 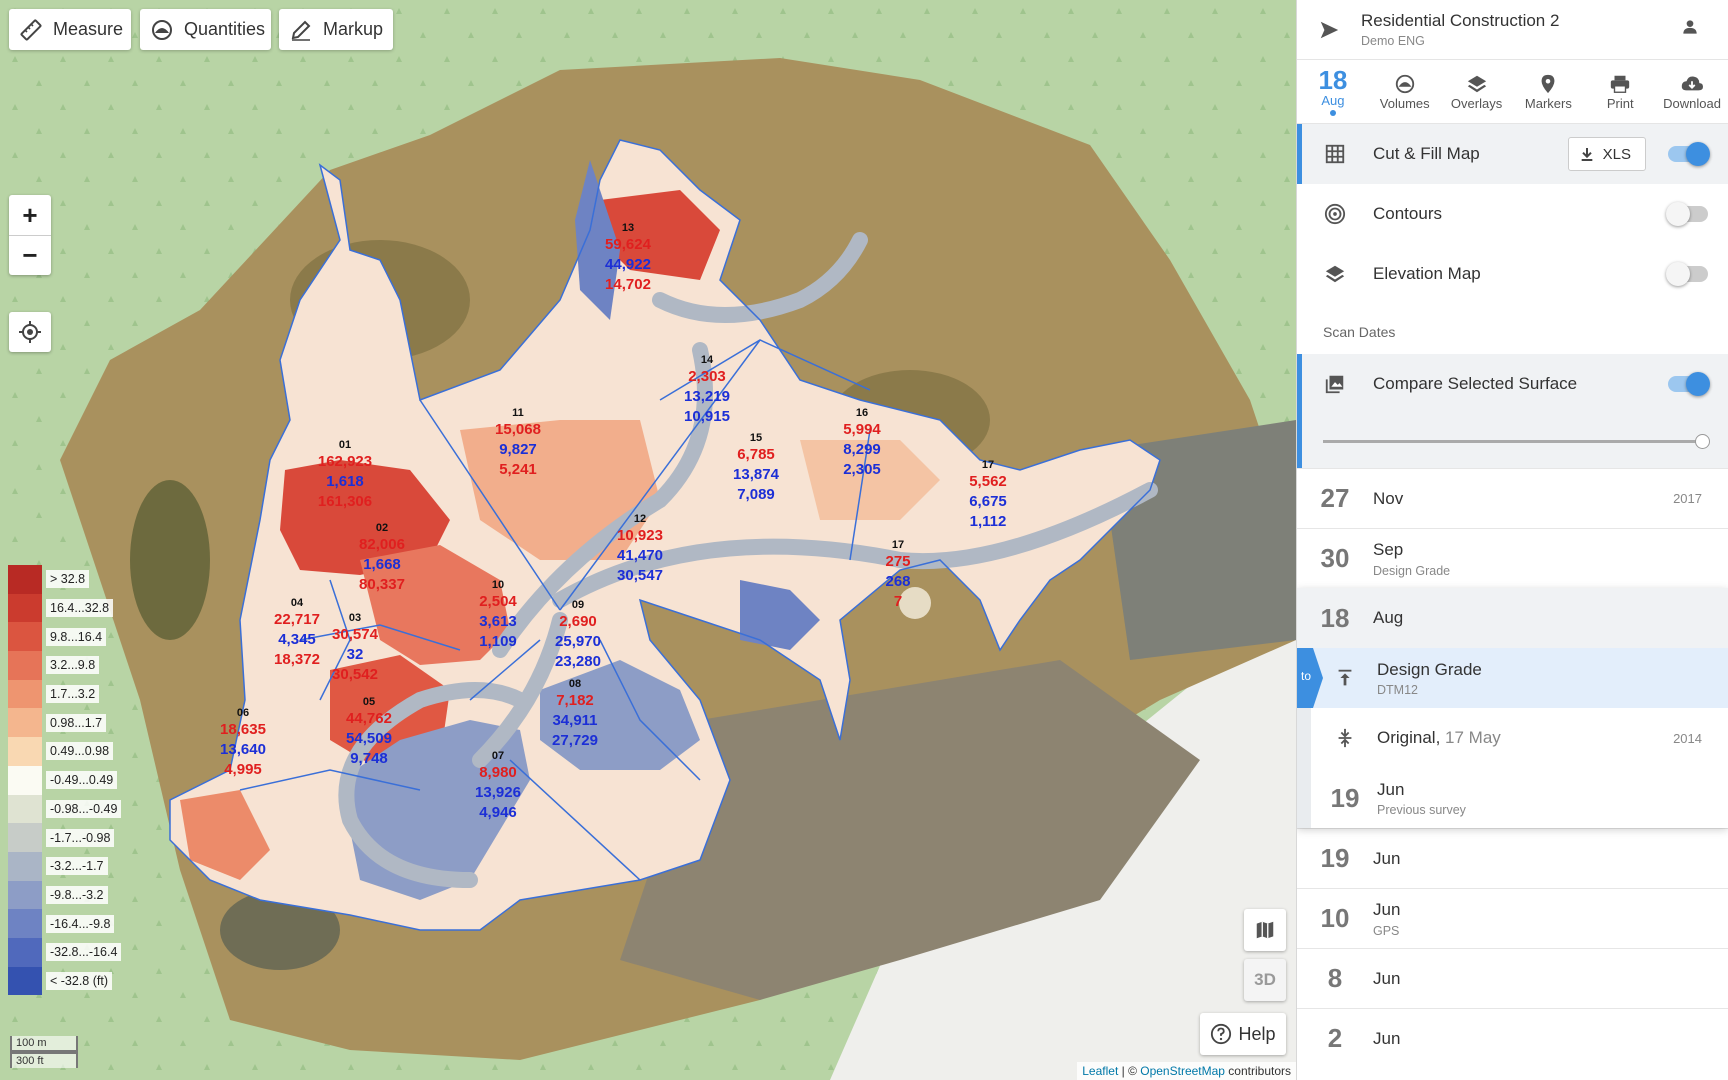 What do you see at coordinates (1702, 441) in the screenshot?
I see `compare-slider-handle` at bounding box center [1702, 441].